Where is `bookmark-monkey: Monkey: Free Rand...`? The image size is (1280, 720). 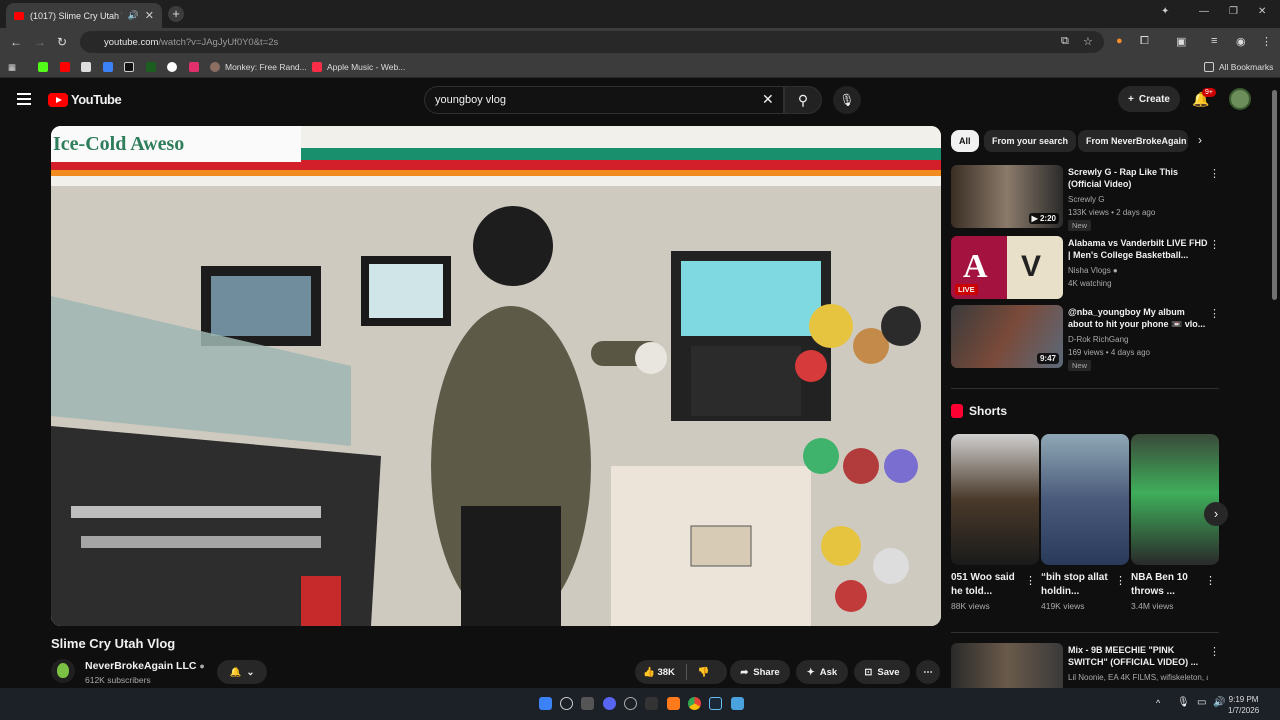
bookmark-monkey: Monkey: Free Rand... is located at coordinates (258, 67).